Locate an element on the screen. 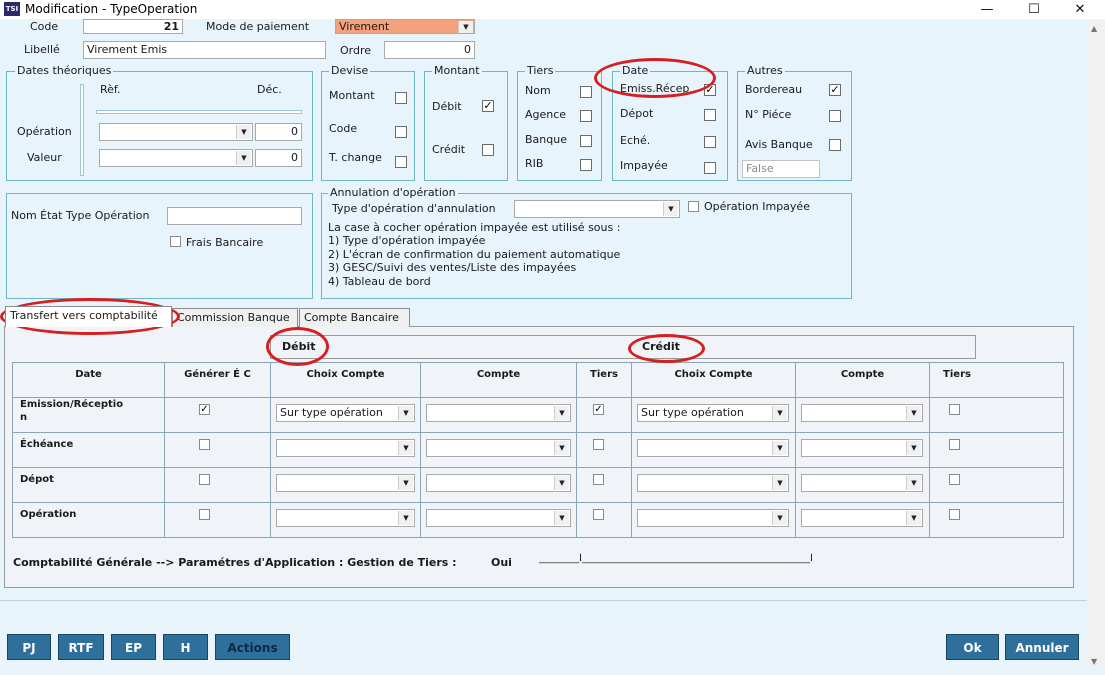 The height and width of the screenshot is (675, 1105). valeur-ref-select: ▼ is located at coordinates (176, 158).